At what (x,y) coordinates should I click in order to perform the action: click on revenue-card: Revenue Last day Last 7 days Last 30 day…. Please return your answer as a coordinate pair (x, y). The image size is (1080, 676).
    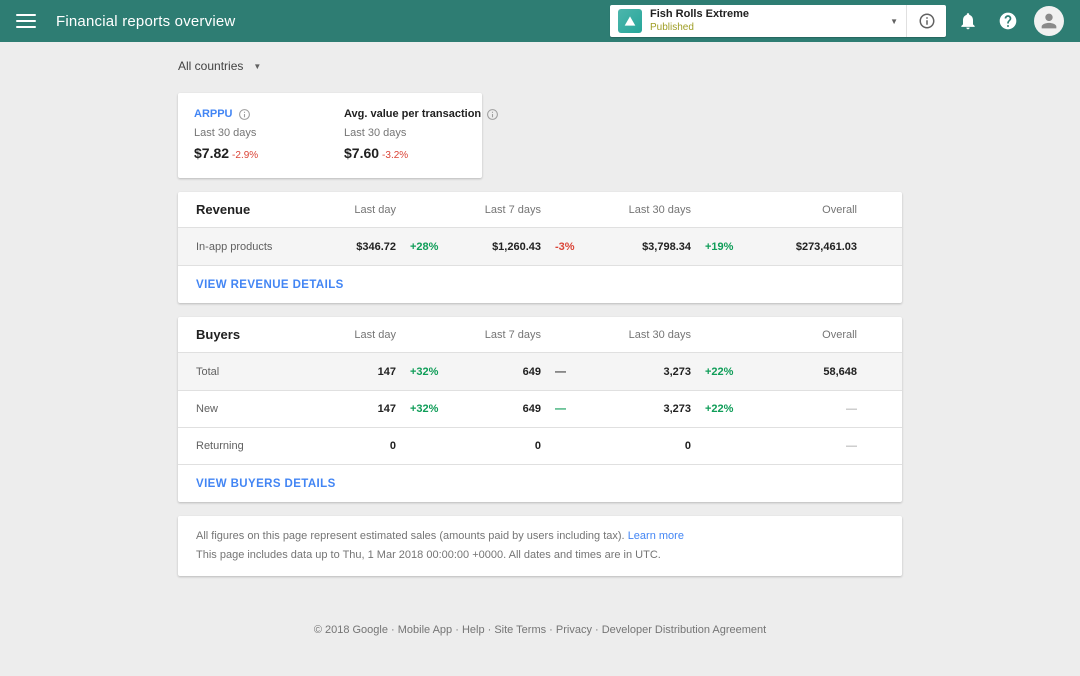
    Looking at the image, I should click on (540, 247).